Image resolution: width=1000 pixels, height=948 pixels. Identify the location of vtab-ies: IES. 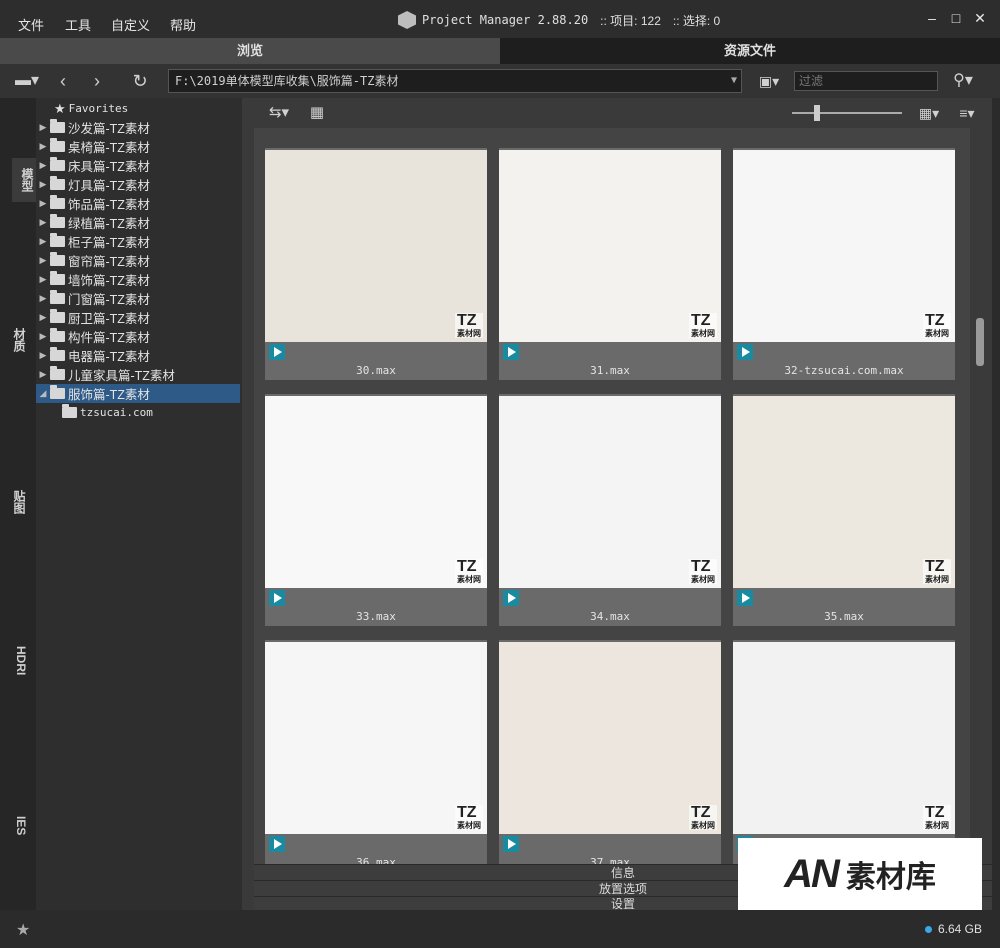
(19, 825).